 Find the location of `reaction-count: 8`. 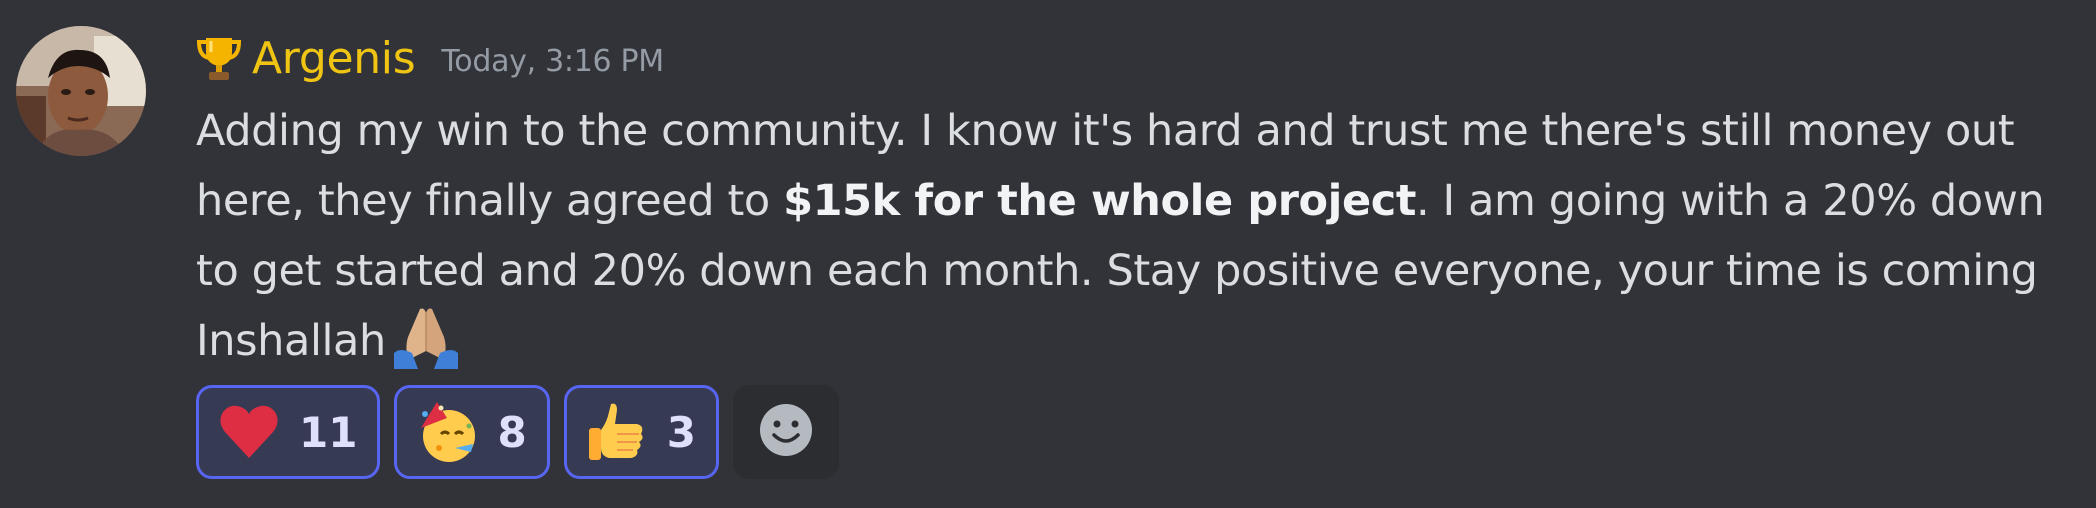

reaction-count: 8 is located at coordinates (512, 432).